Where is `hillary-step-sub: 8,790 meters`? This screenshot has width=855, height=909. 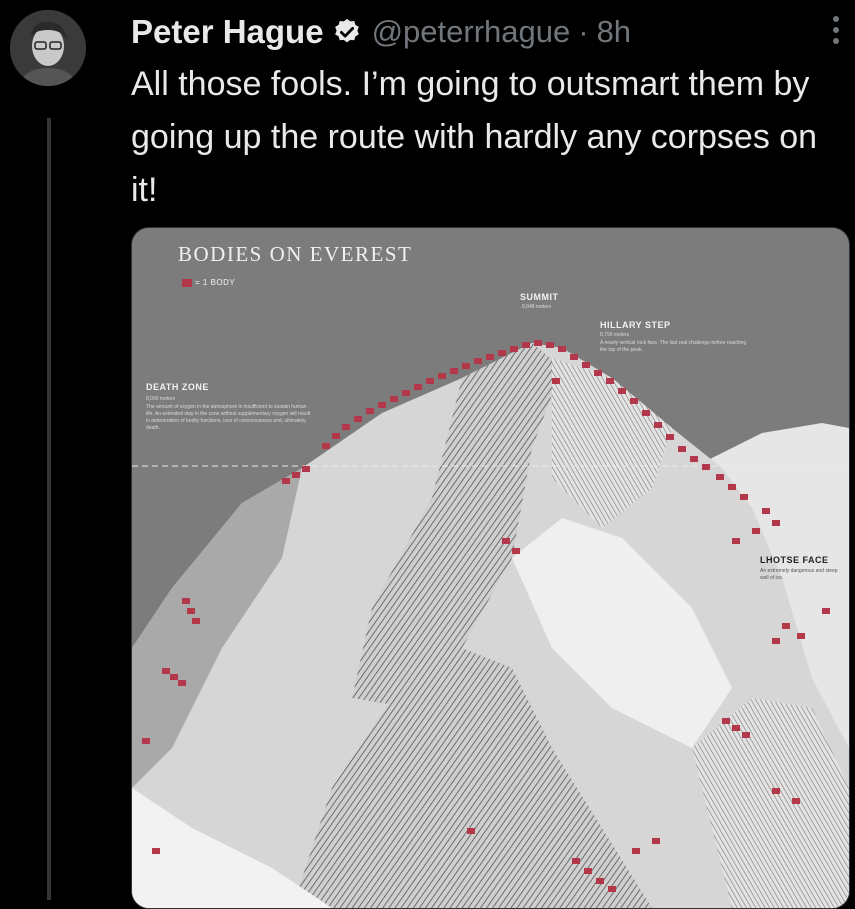
hillary-step-sub: 8,790 meters is located at coordinates (615, 335).